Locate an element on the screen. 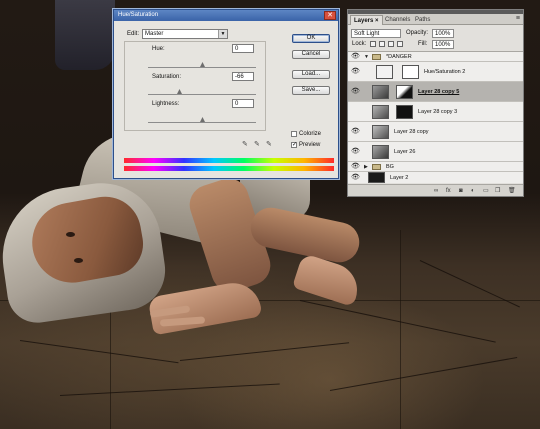 Image resolution: width=540 pixels, height=429 pixels. hue-slider-track is located at coordinates (202, 67).